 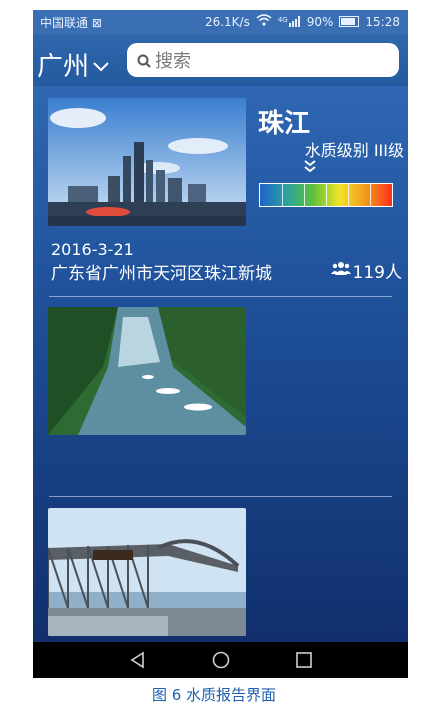 What do you see at coordinates (349, 21) in the screenshot?
I see `battery-icon` at bounding box center [349, 21].